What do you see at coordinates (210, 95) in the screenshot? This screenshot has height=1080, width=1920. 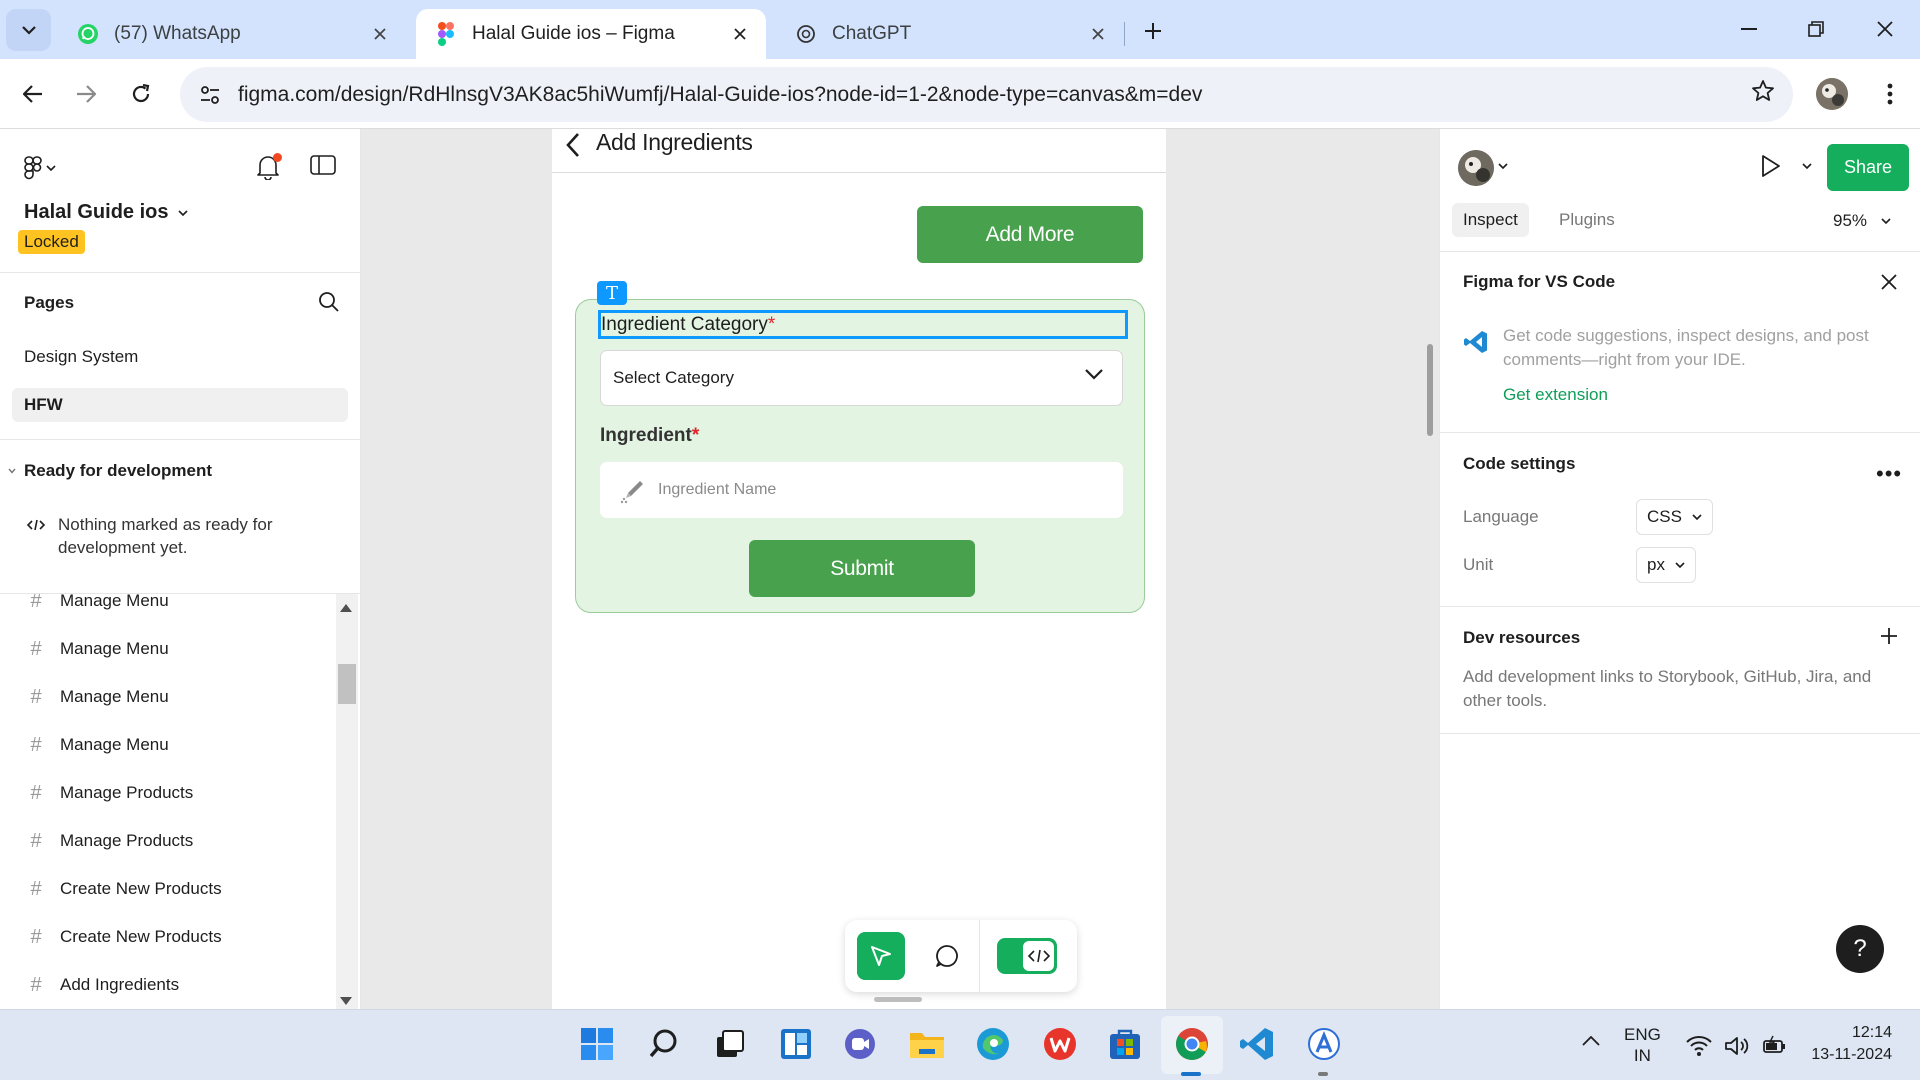 I see `site-info-icon` at bounding box center [210, 95].